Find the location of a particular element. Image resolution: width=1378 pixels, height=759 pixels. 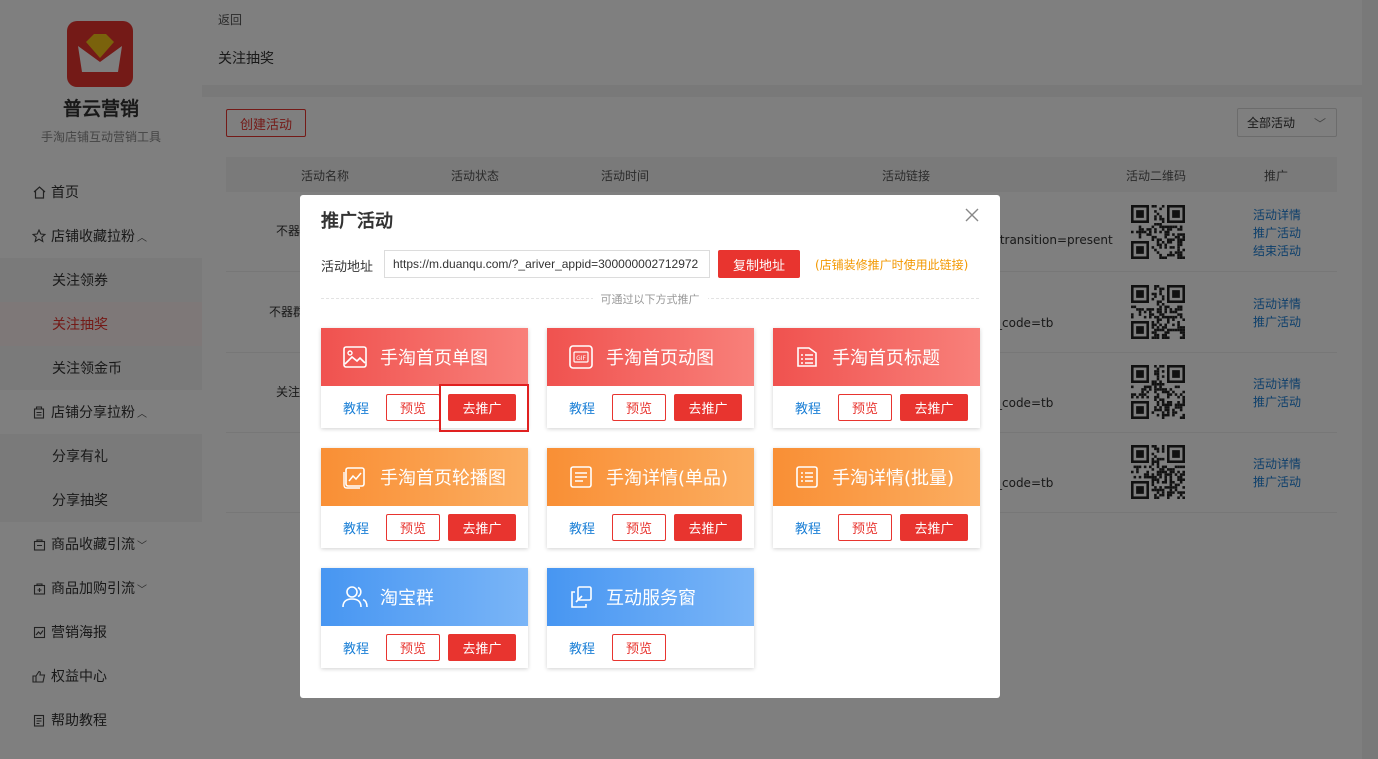

card-title: 手淘详情(批量) is located at coordinates (893, 478).